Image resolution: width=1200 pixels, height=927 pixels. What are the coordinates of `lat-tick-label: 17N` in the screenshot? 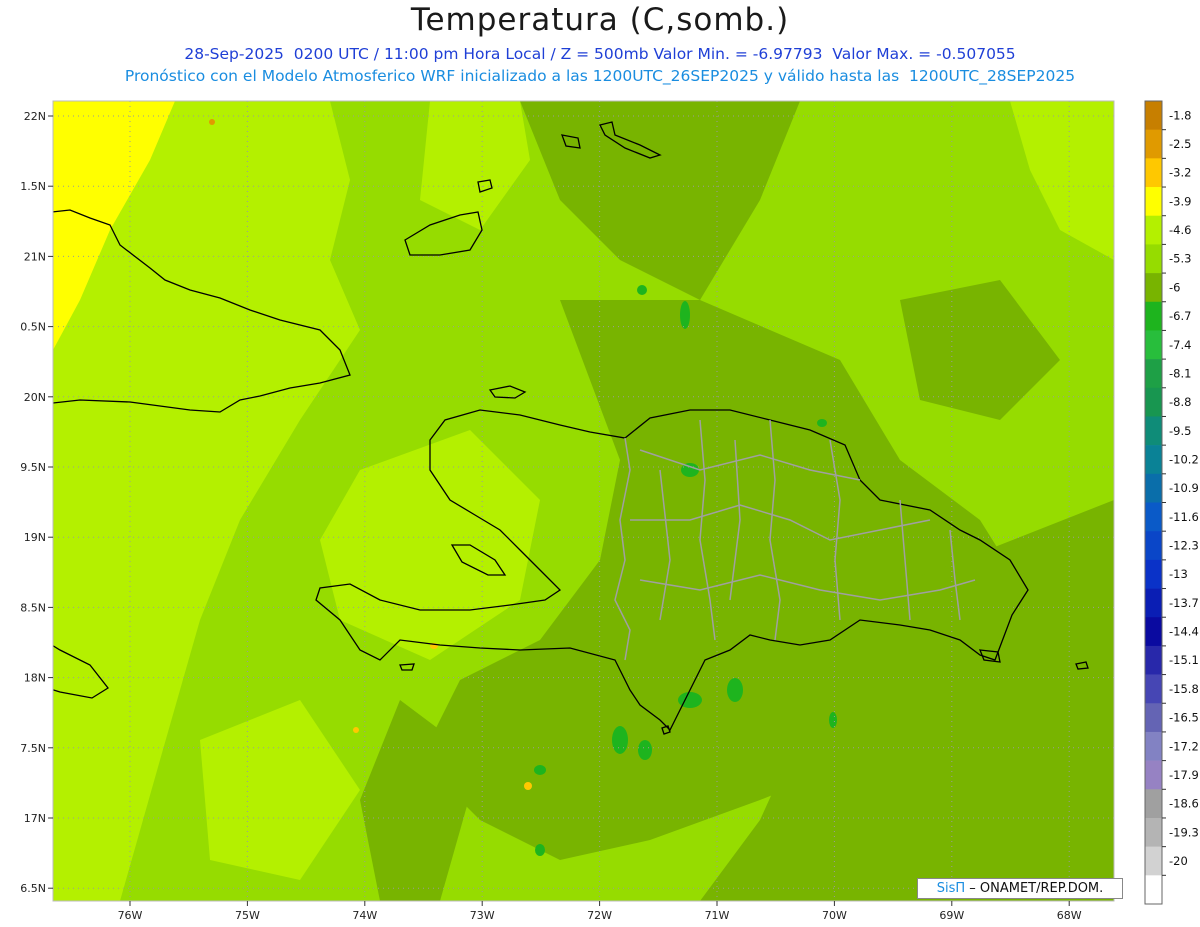 It's located at (35, 818).